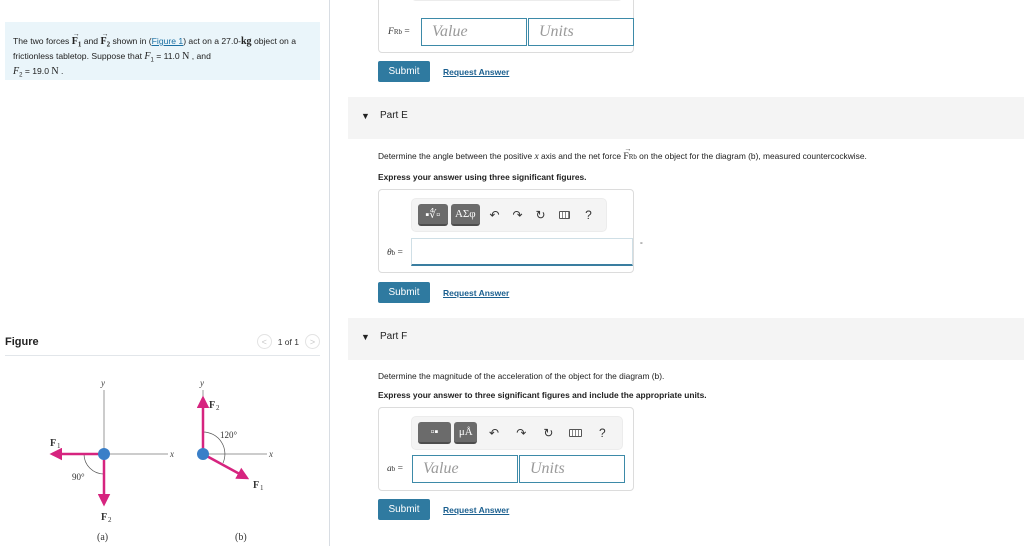  I want to click on object-a, so click(104, 454).